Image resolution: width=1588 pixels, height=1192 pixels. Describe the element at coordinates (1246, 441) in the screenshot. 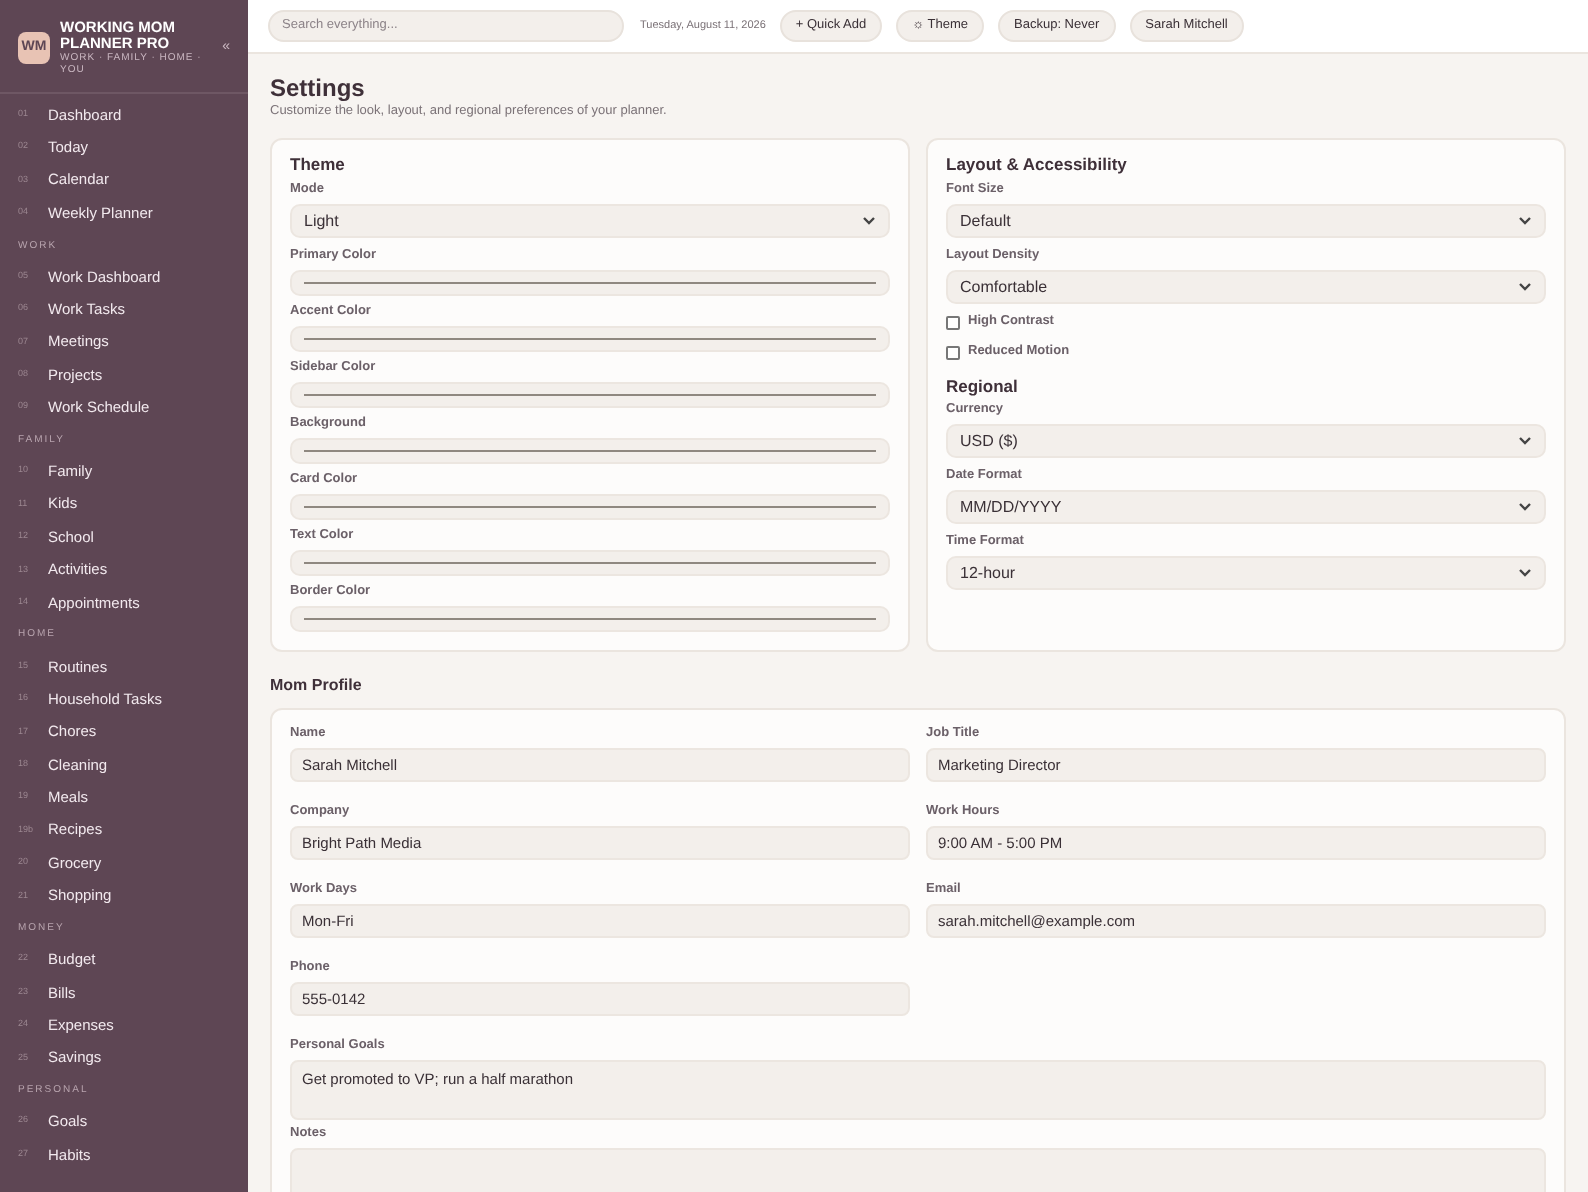

I see `select-field: USD ($)` at that location.